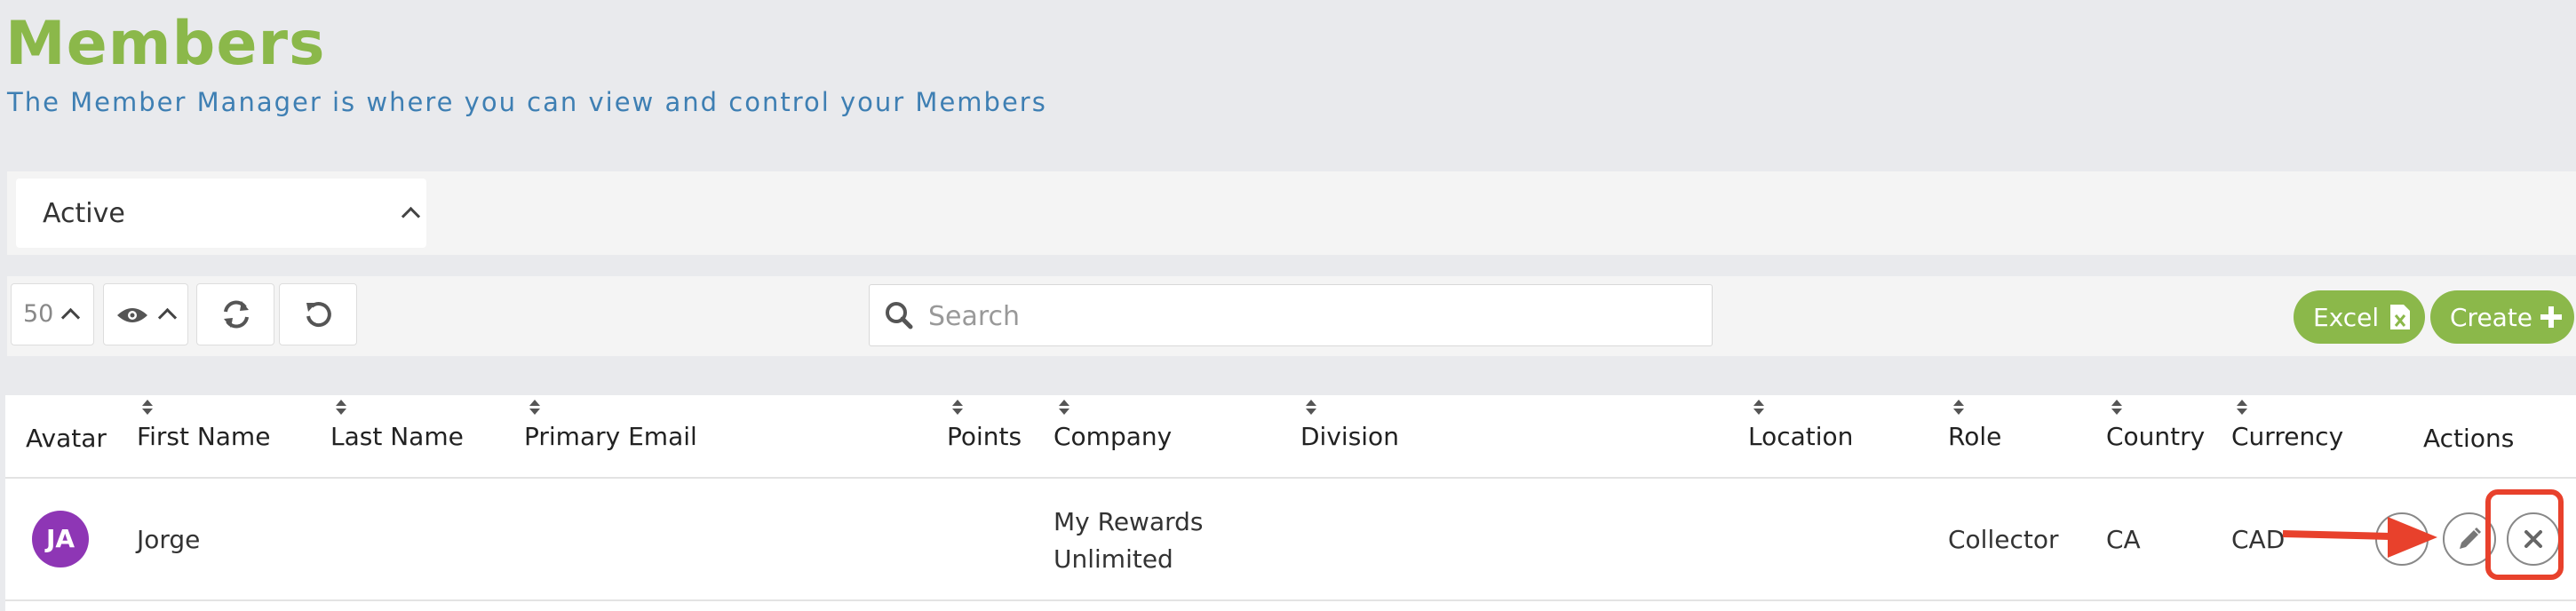 The image size is (2576, 611). I want to click on column-header-division: Division, so click(1389, 435).